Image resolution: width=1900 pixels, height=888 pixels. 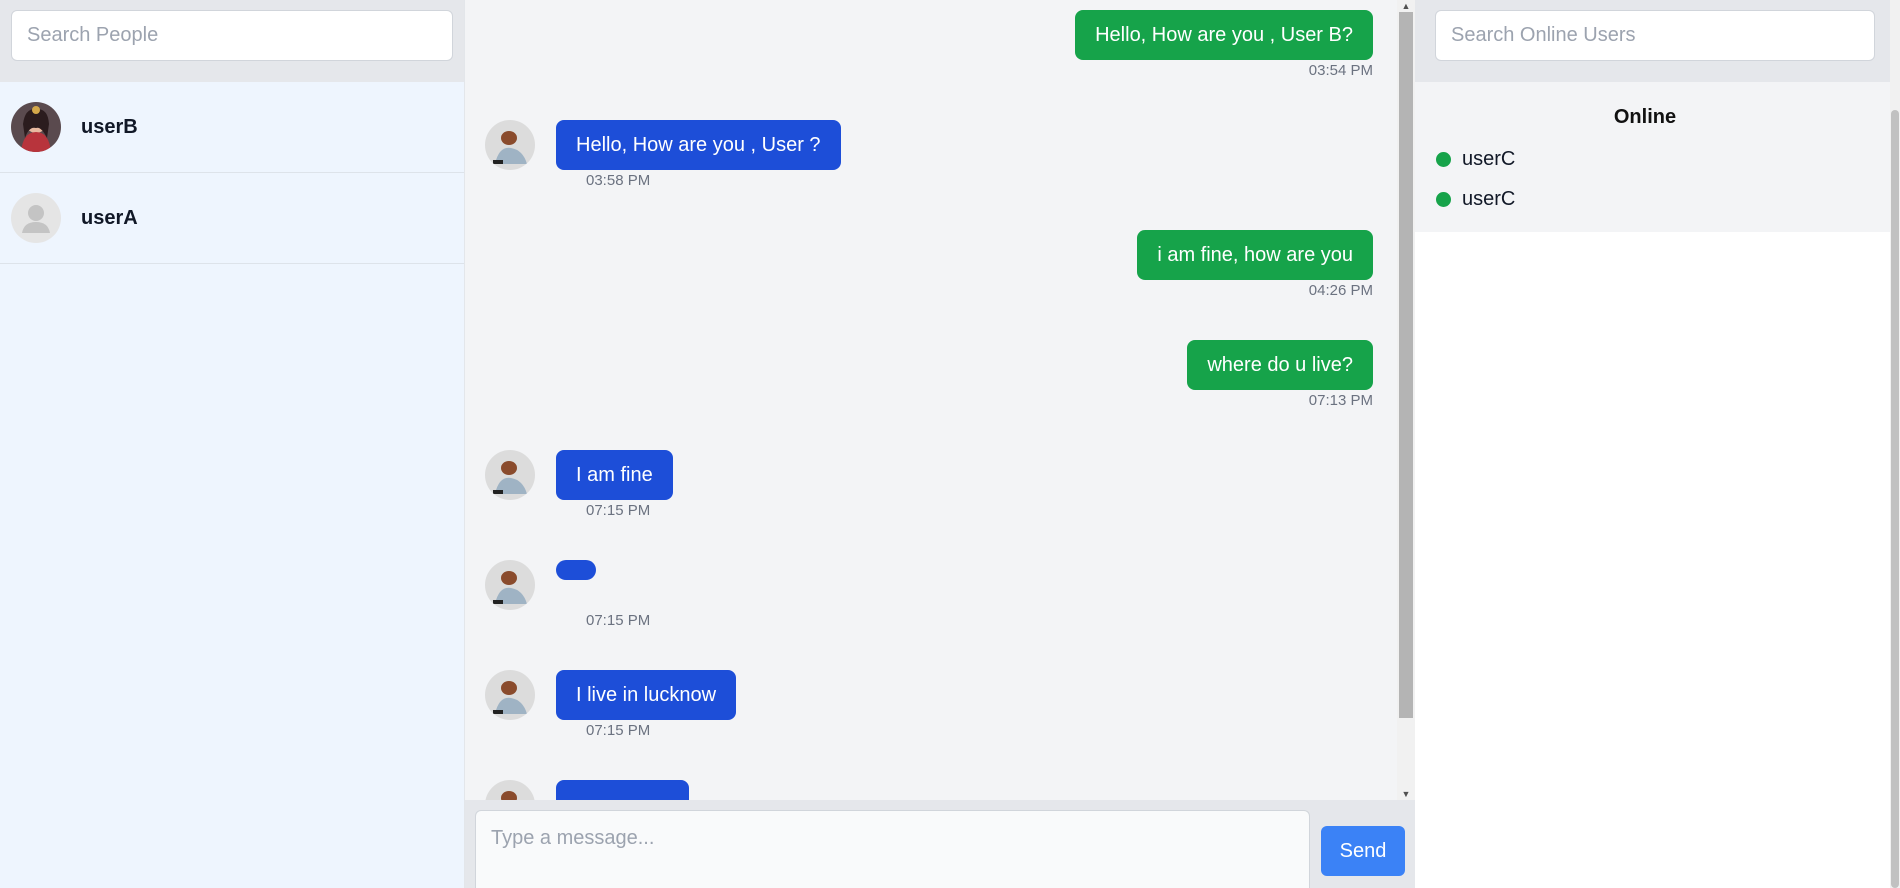 I want to click on message-input, so click(x=892, y=849).